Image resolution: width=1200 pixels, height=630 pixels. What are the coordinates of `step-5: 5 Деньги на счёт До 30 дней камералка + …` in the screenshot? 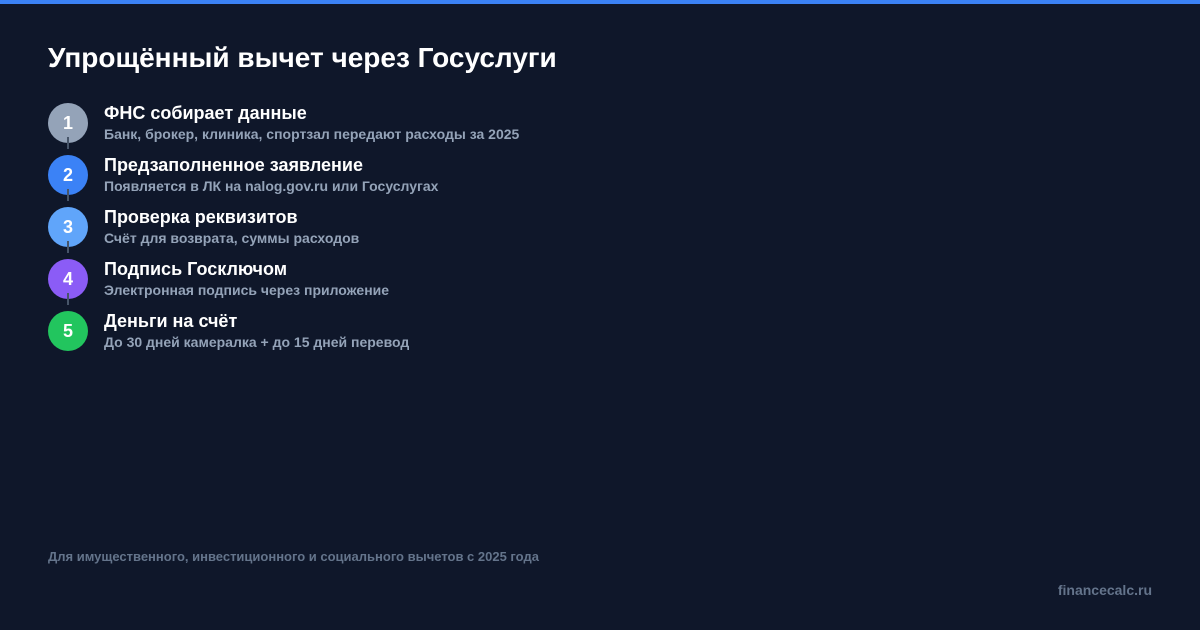 It's located at (548, 334).